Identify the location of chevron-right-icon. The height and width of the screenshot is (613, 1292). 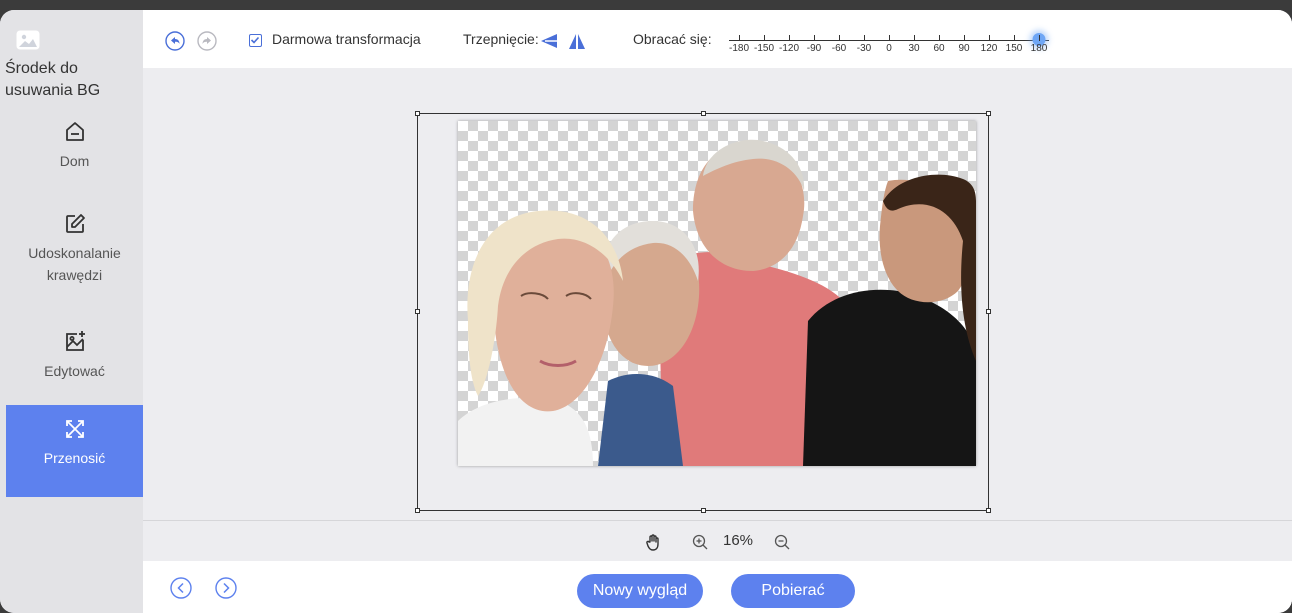
(226, 588).